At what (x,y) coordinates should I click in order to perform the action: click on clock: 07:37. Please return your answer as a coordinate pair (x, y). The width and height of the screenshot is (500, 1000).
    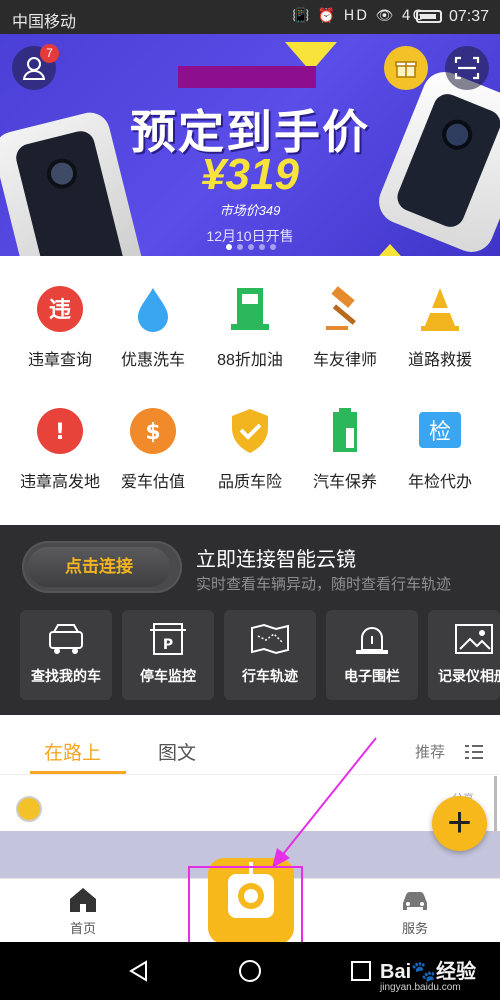
    Looking at the image, I should click on (469, 16).